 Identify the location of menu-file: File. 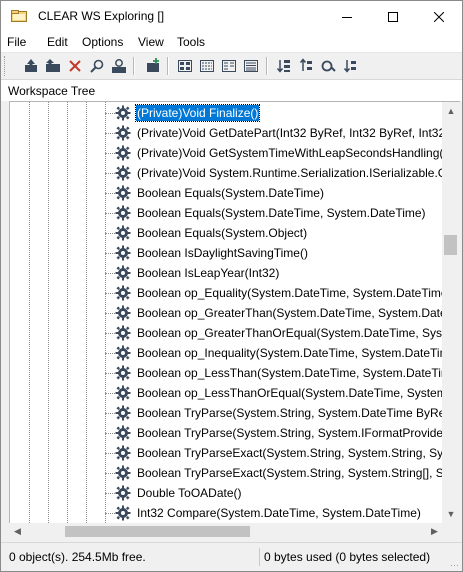
(16, 42).